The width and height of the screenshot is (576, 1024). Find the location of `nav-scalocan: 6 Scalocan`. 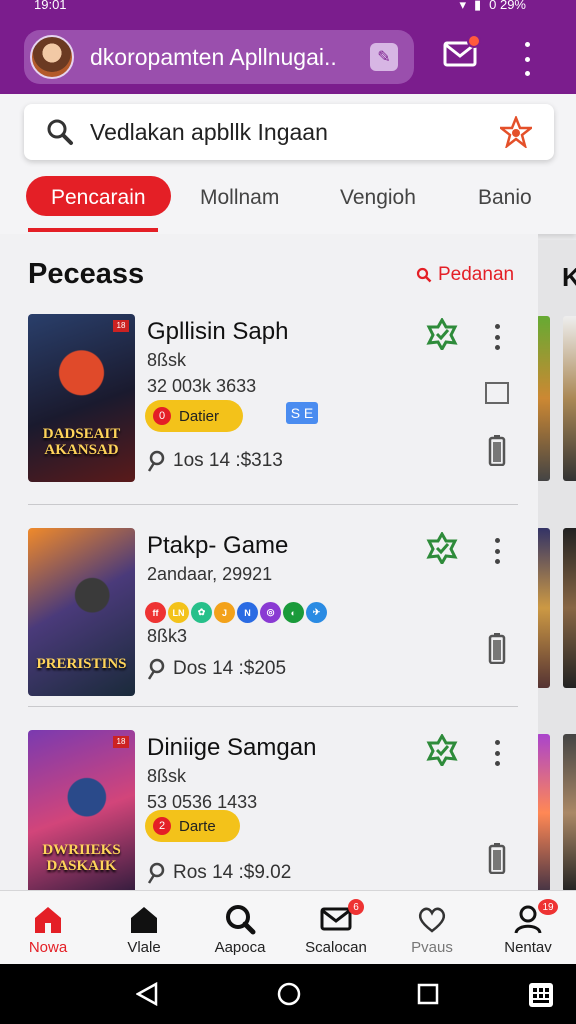

nav-scalocan: 6 Scalocan is located at coordinates (336, 927).